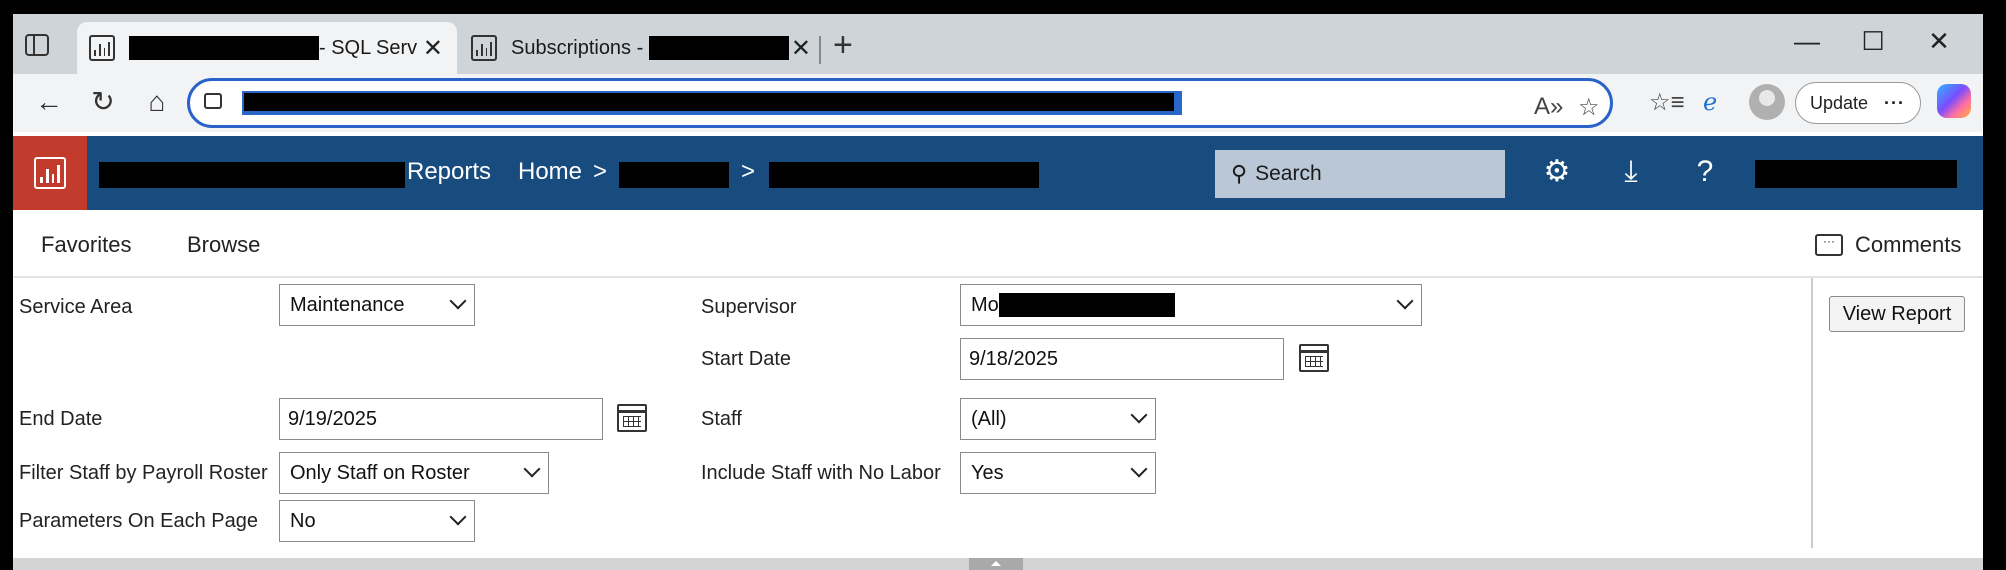  I want to click on update-button: Update ···, so click(1858, 103).